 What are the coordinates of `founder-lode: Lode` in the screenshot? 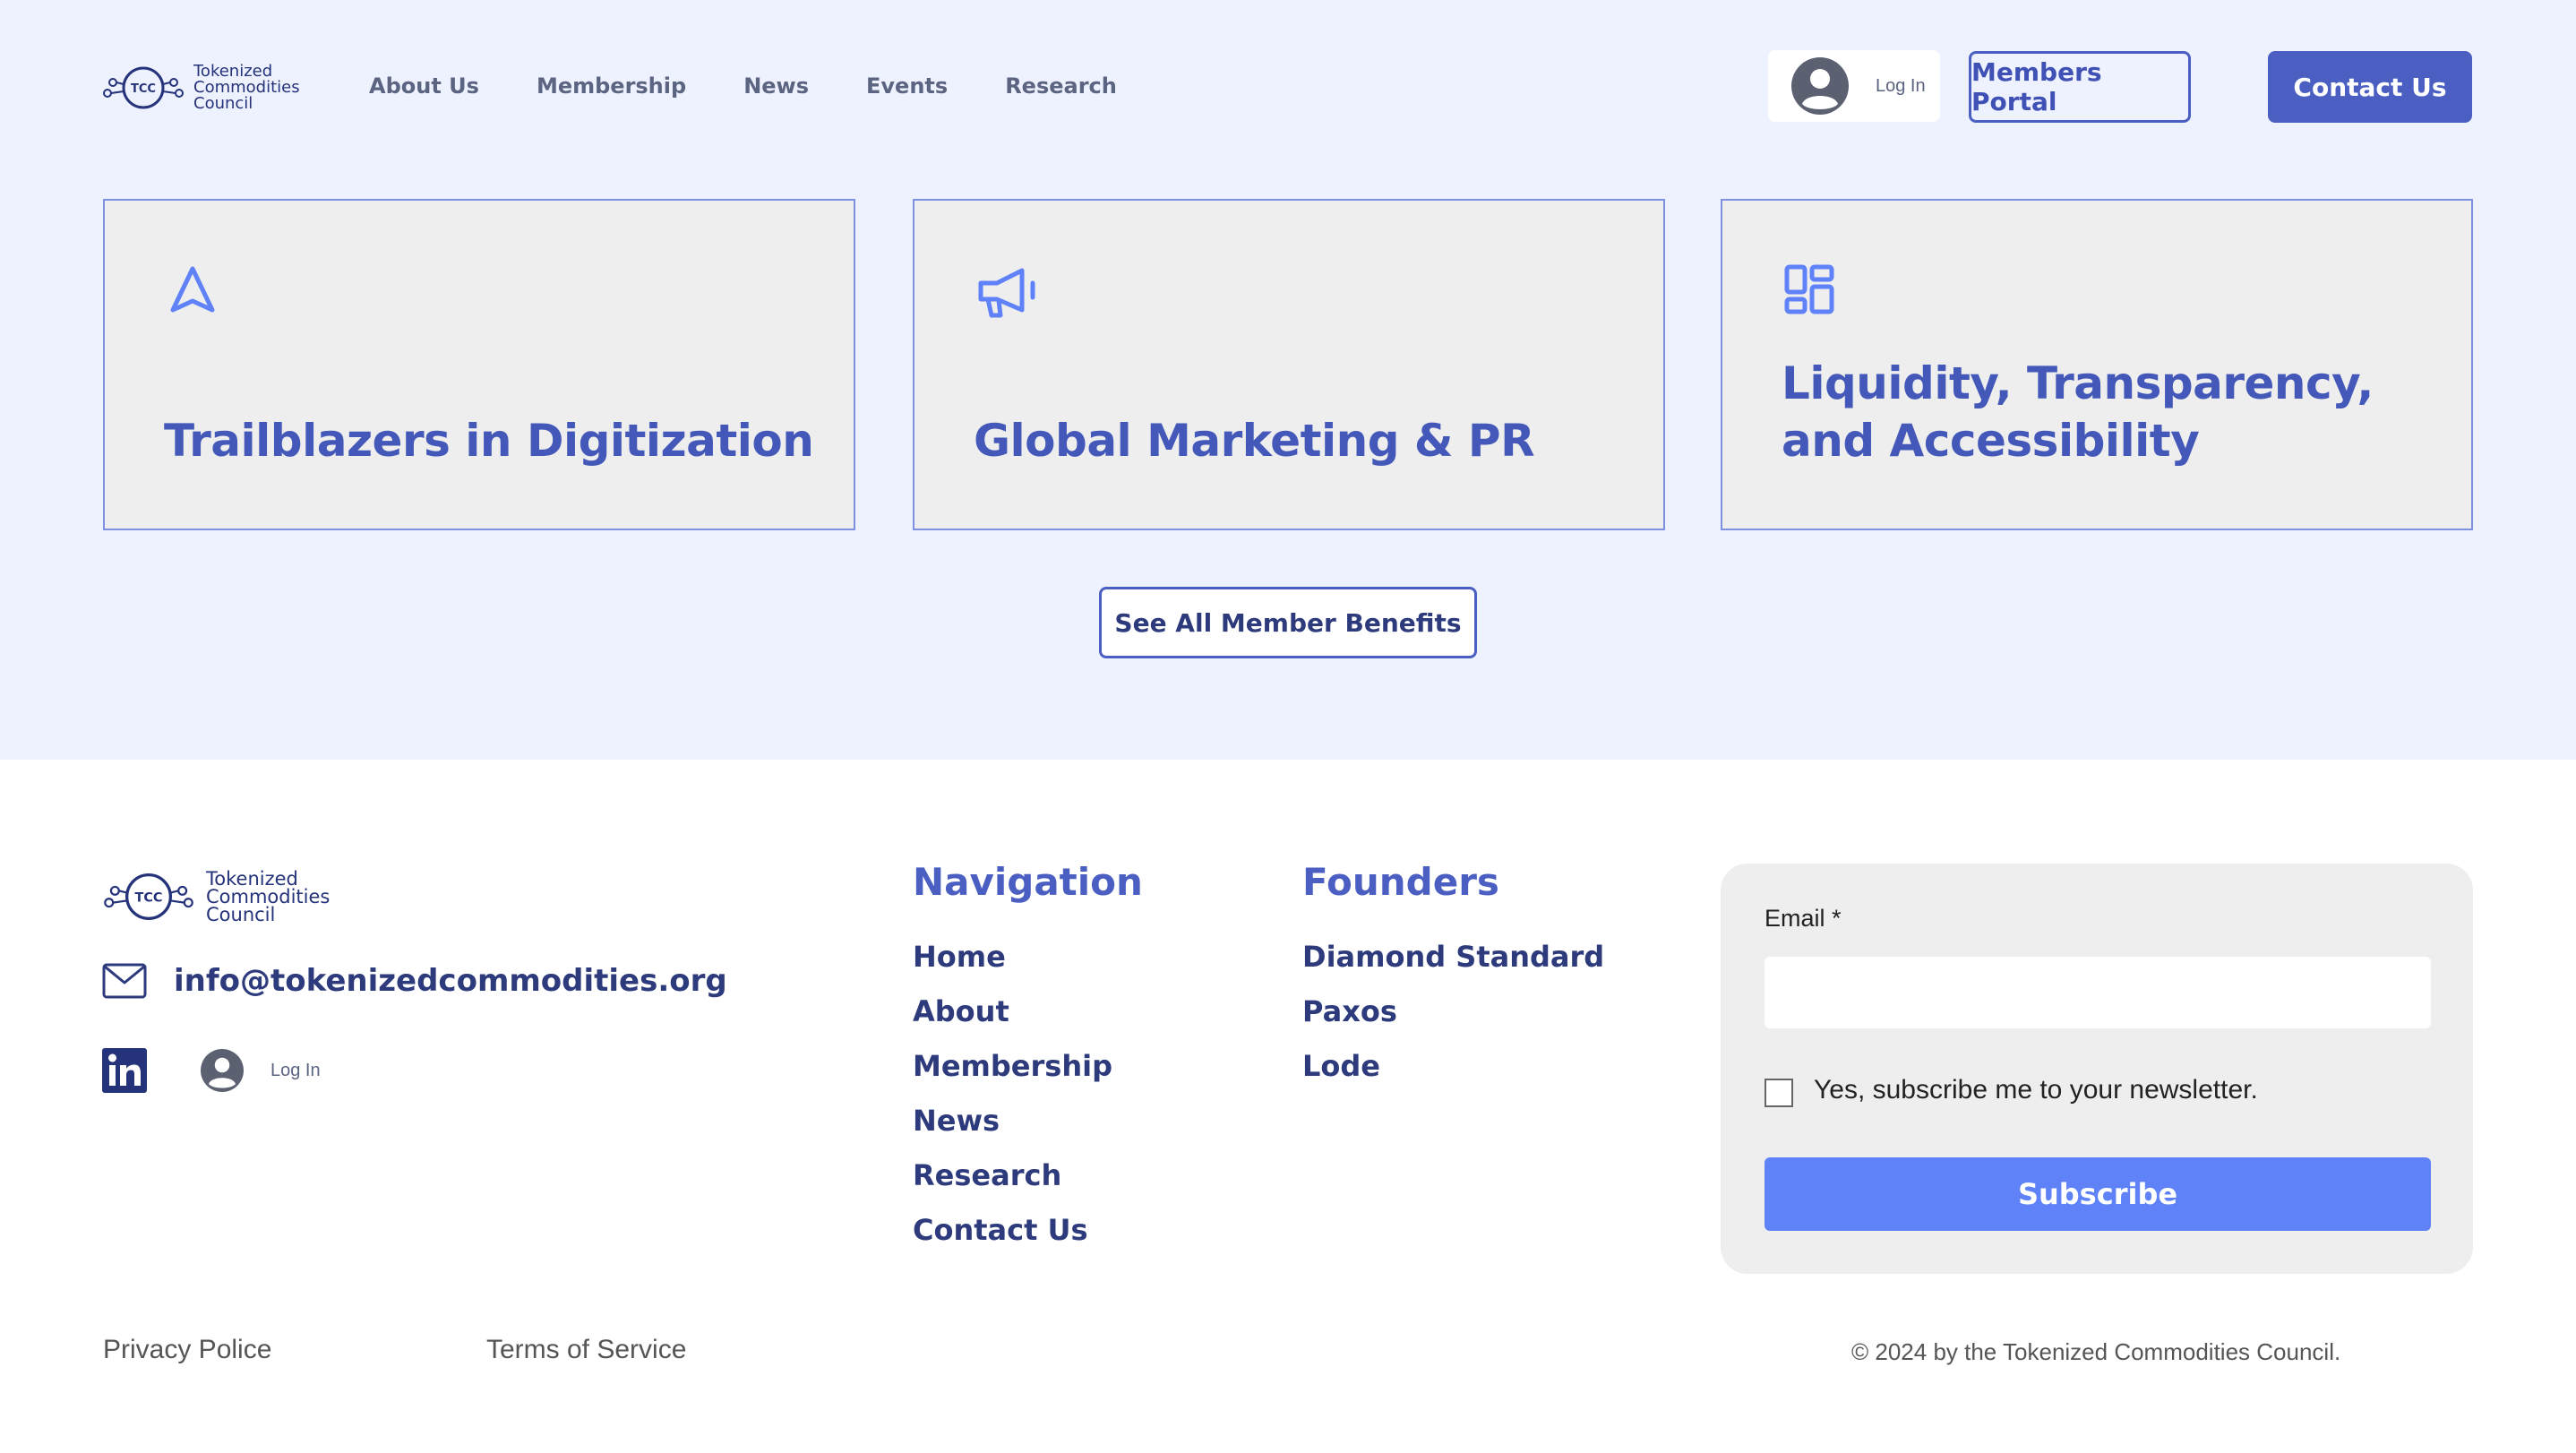 It's located at (1453, 1074).